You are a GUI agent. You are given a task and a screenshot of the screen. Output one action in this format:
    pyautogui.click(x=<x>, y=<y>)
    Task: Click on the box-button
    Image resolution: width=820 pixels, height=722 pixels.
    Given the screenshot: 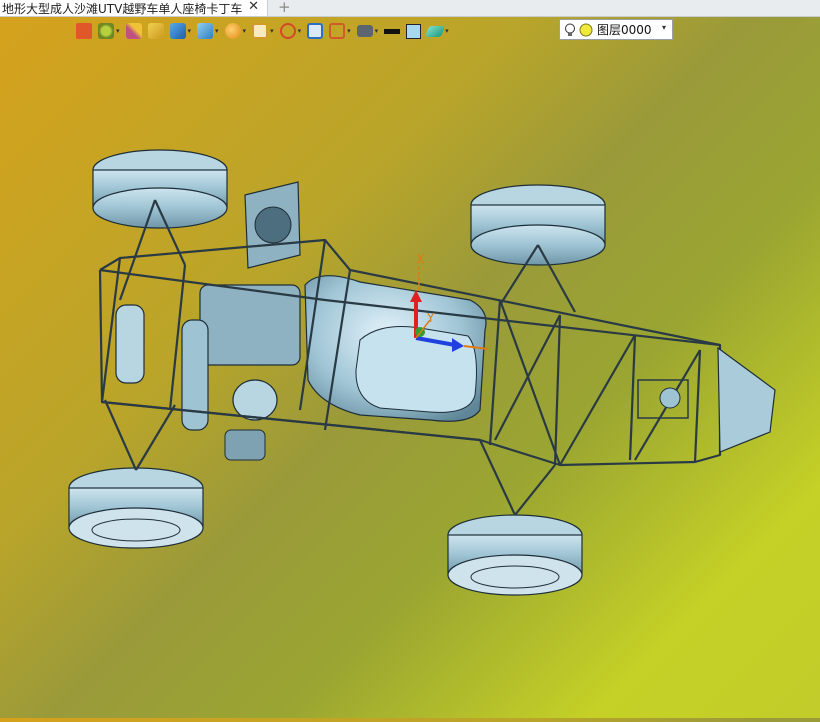 What is the action you would take?
    pyautogui.click(x=155, y=31)
    